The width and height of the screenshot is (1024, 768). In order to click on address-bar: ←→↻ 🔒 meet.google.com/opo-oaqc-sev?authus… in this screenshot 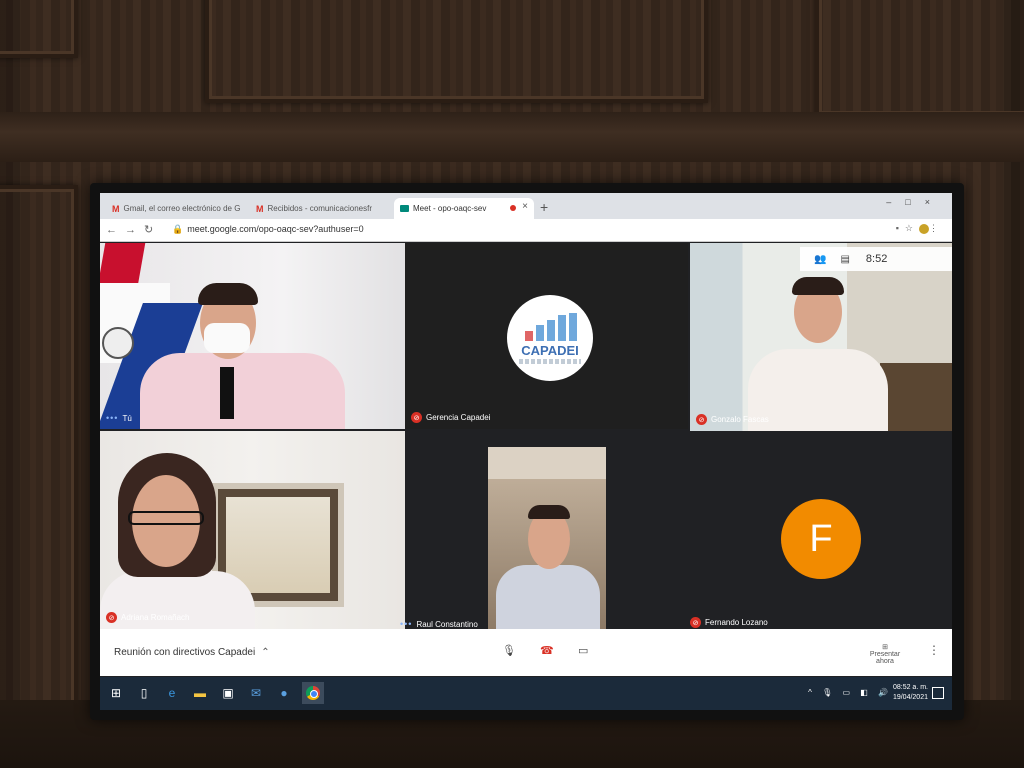, I will do `click(526, 230)`.